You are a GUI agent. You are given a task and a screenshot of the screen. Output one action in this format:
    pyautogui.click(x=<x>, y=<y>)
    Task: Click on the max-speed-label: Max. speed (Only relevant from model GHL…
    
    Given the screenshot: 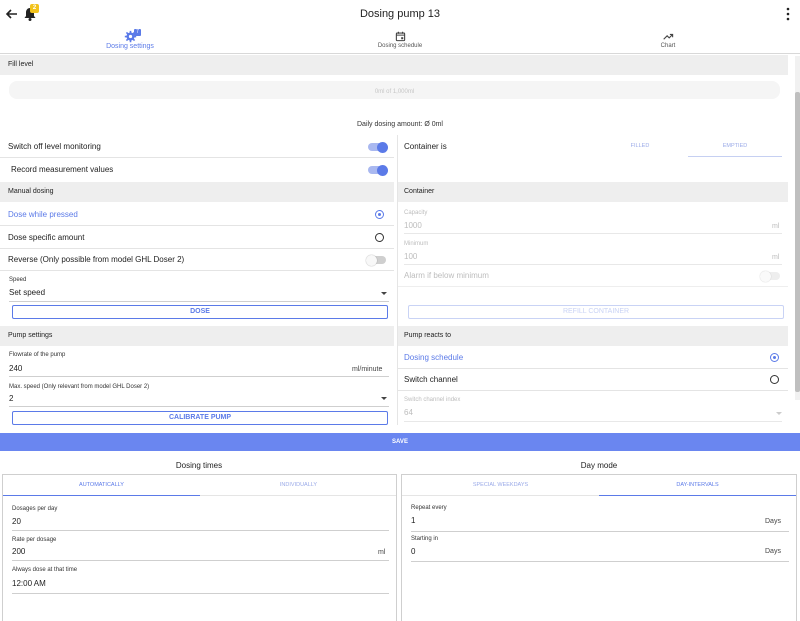 What is the action you would take?
    pyautogui.click(x=79, y=387)
    